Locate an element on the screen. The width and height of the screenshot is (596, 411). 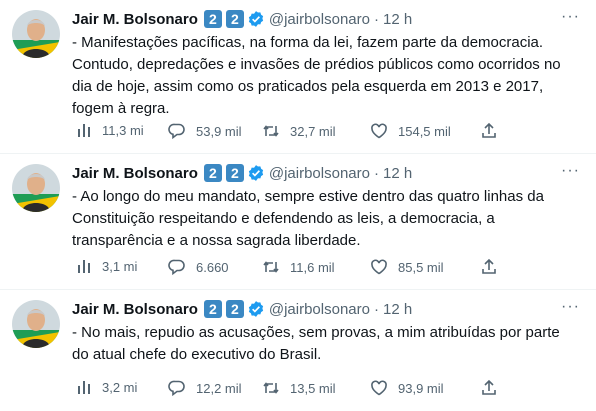
like-count: 85,5 mil is located at coordinates (421, 267).